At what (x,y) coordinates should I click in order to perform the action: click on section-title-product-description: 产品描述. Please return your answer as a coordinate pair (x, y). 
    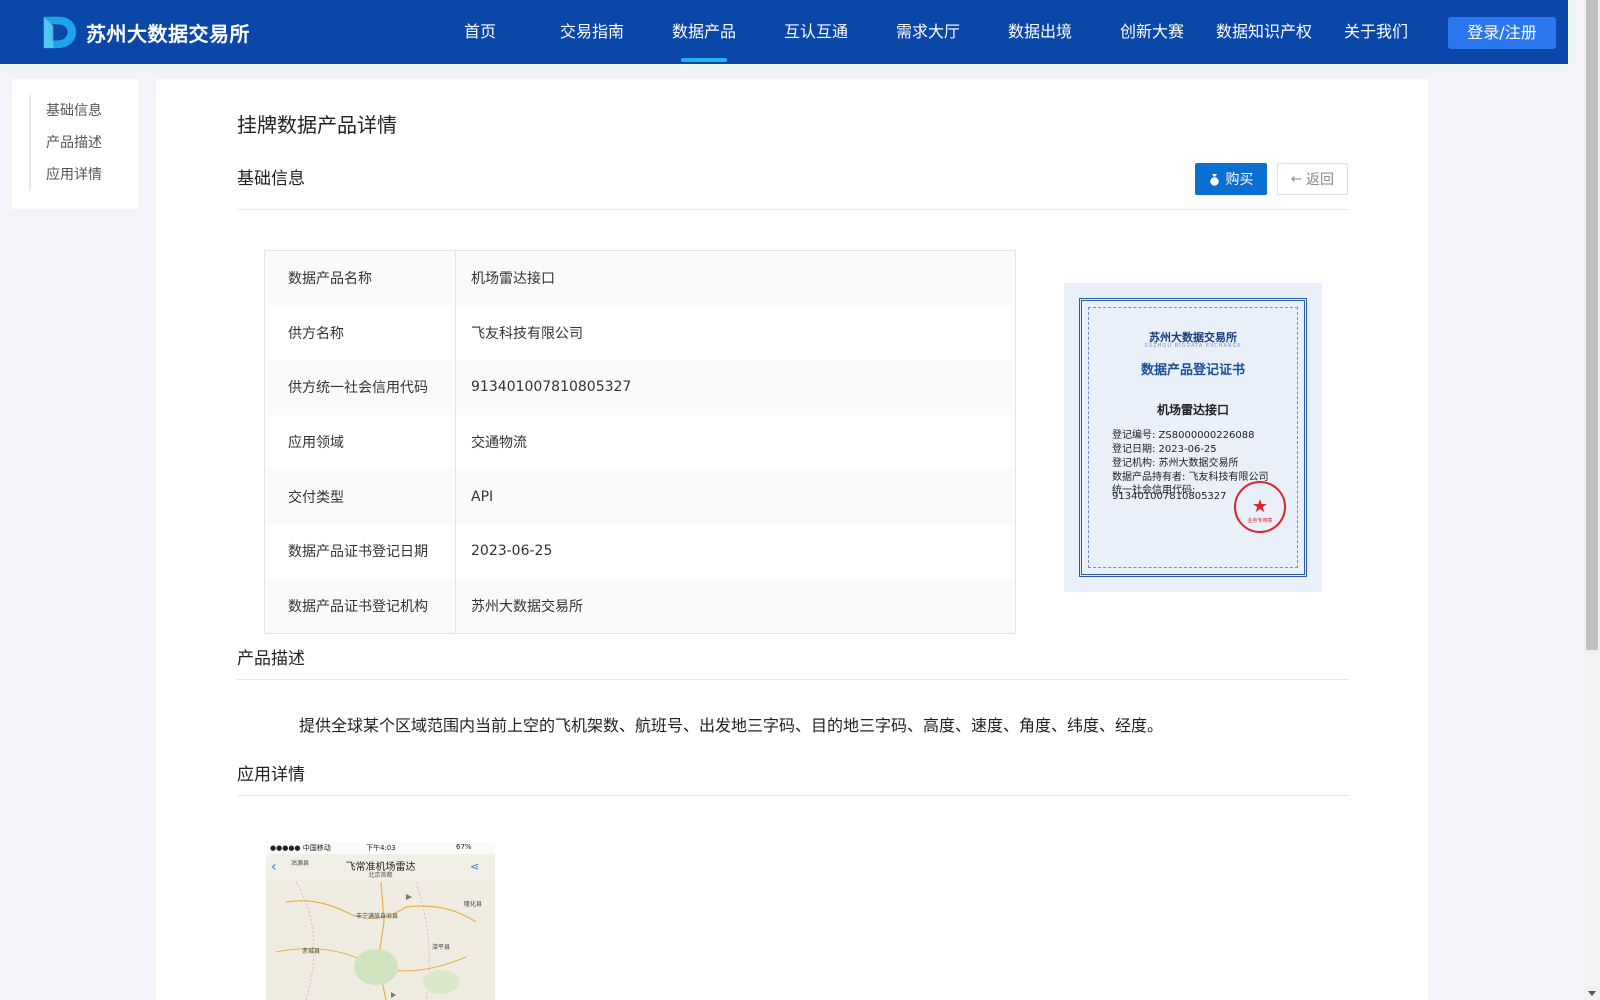
    Looking at the image, I should click on (271, 659).